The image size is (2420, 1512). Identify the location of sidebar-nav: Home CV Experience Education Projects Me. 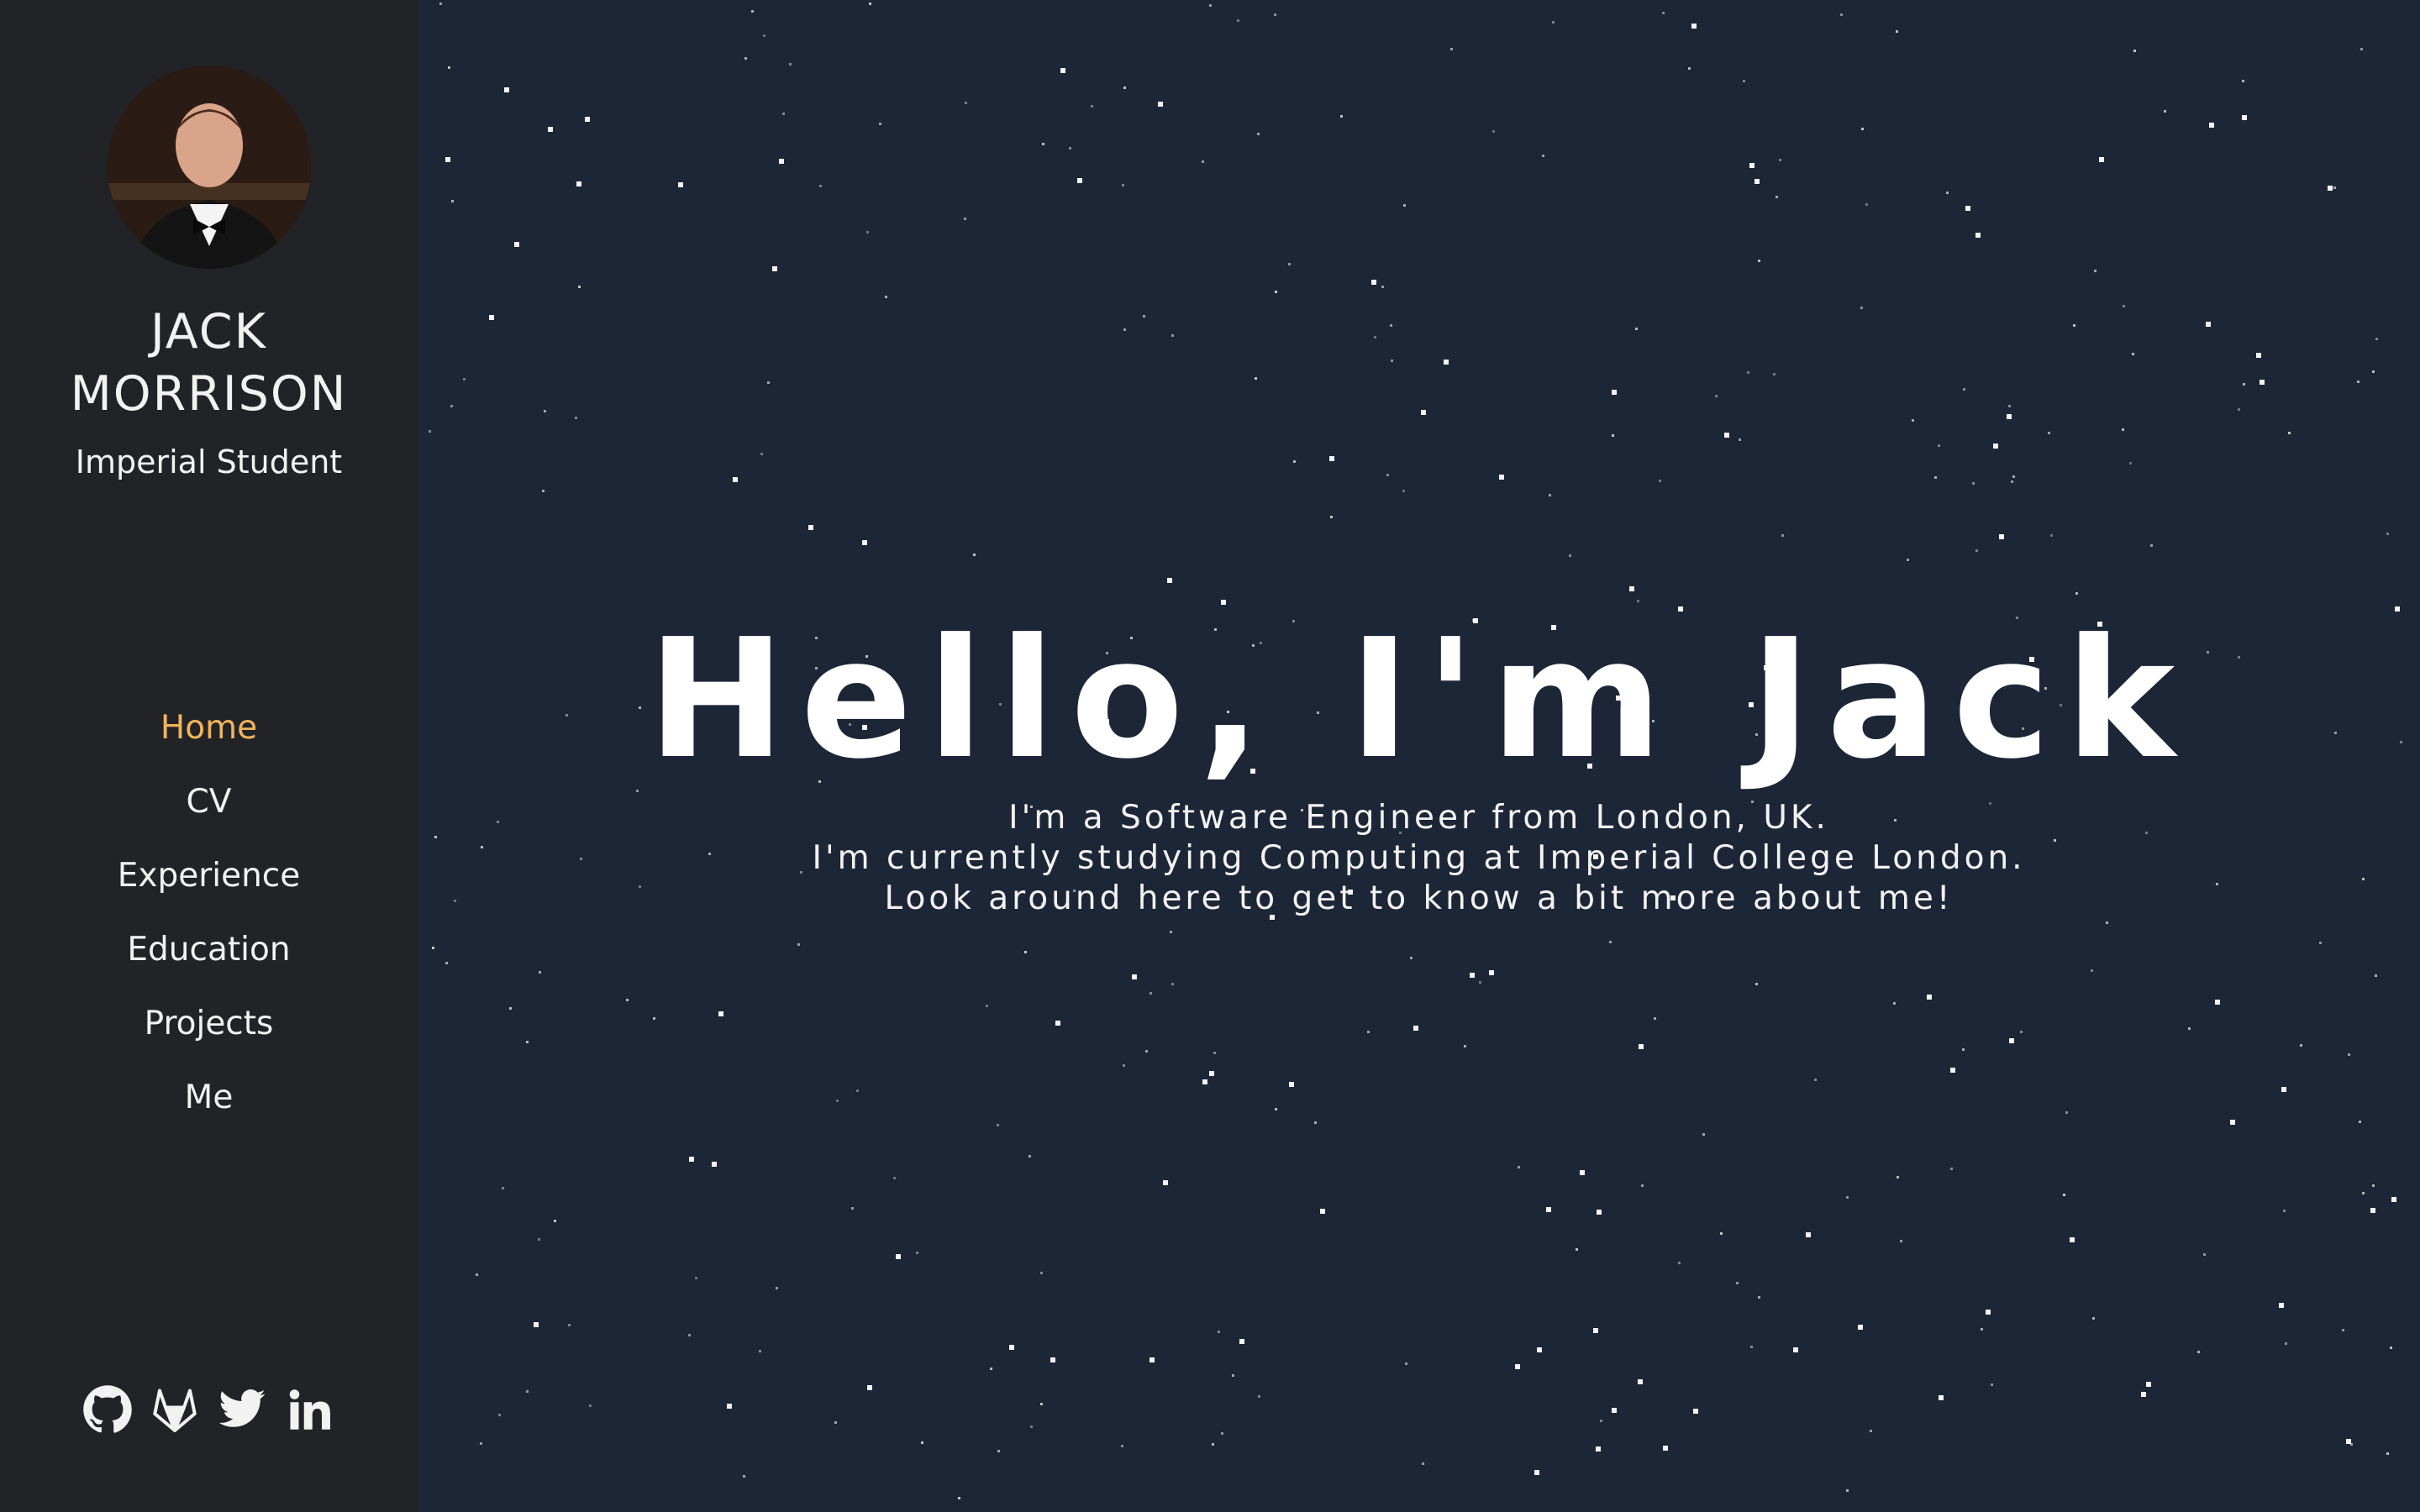
(209, 925).